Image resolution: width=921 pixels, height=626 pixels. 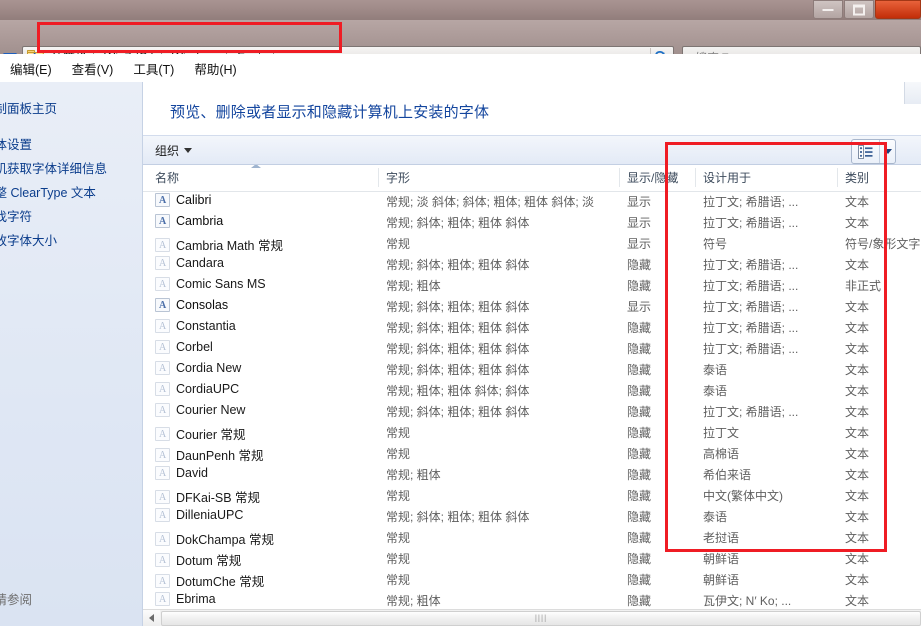 I want to click on column-header-name: 名称, so click(x=167, y=177).